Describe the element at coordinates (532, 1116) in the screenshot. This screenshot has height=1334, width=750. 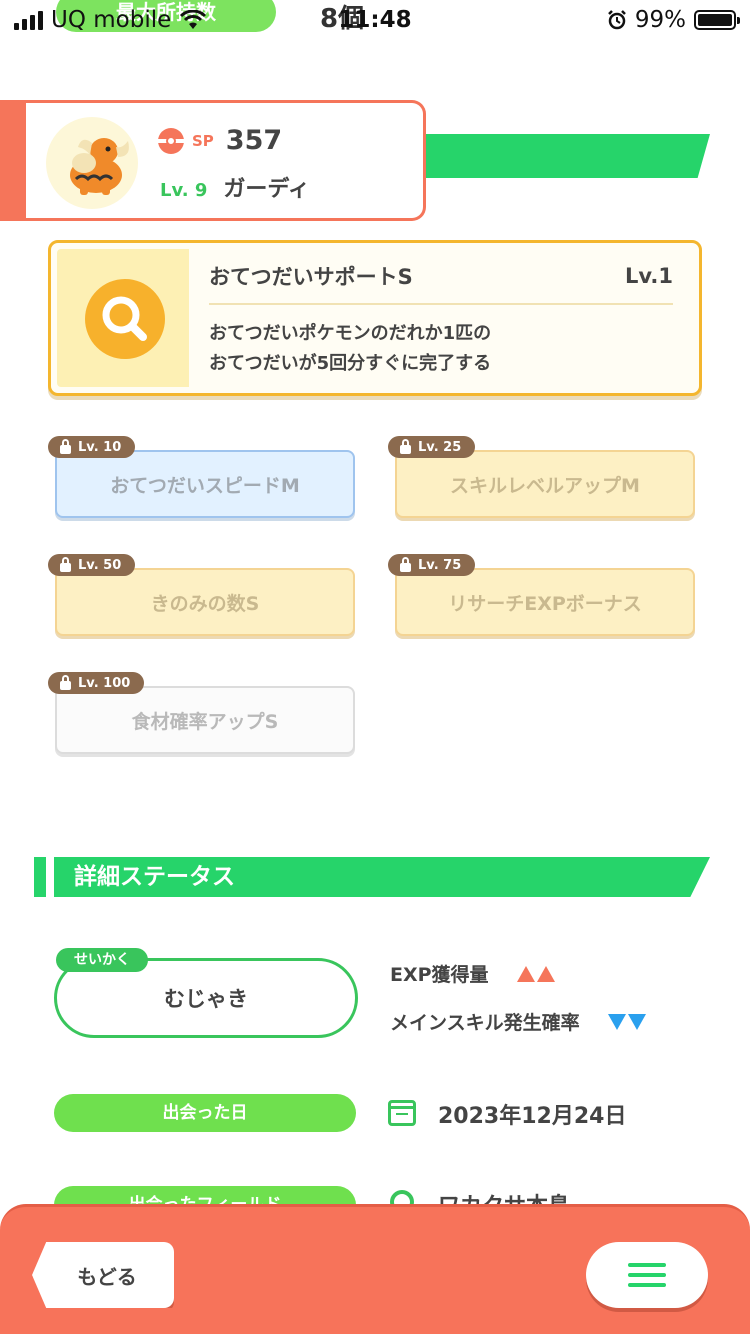
I see `met-date-value: 2023年12月24日` at that location.